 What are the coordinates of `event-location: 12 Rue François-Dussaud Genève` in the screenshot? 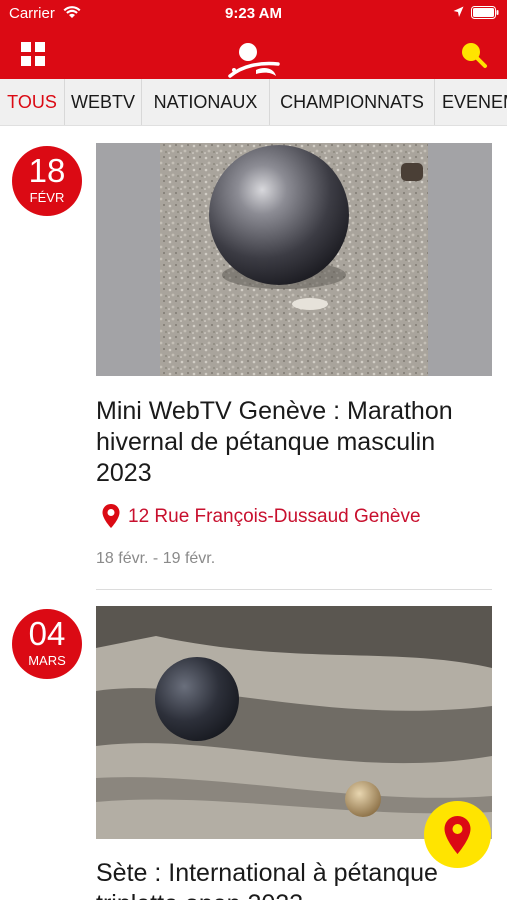 It's located at (271, 516).